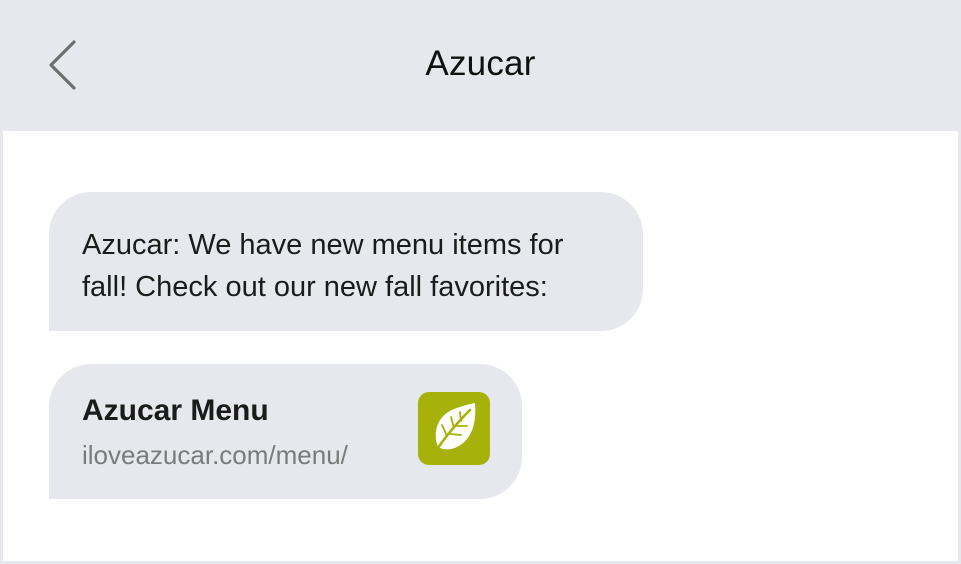 The height and width of the screenshot is (564, 961). Describe the element at coordinates (285, 431) in the screenshot. I see `link-preview-card: Azucar Menu iloveazucar.com/menu/` at that location.